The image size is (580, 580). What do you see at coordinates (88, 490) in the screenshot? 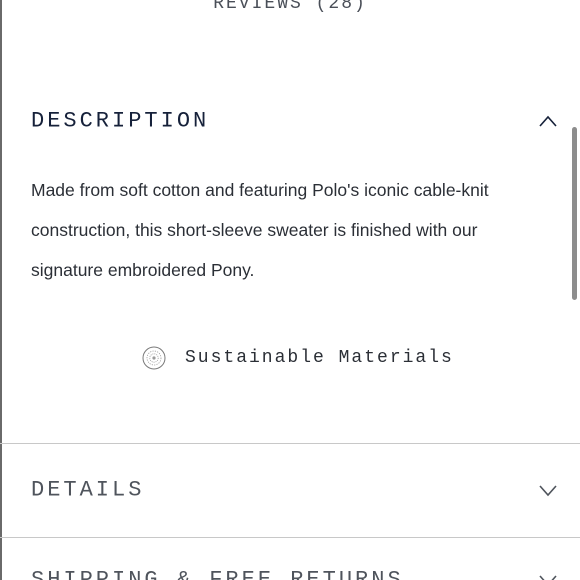
I see `details-title: DETAILS` at bounding box center [88, 490].